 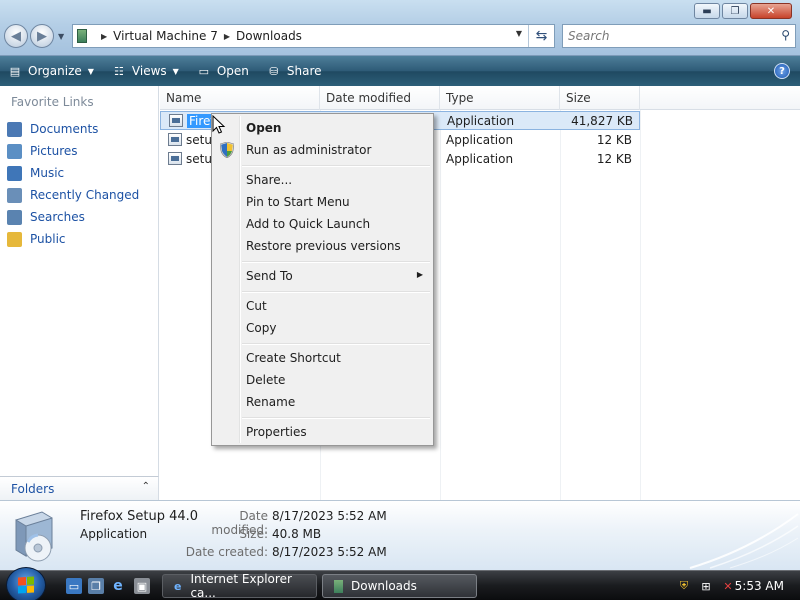 What do you see at coordinates (322, 150) in the screenshot?
I see `menu-item-run-as-administrator: Run as administrator` at bounding box center [322, 150].